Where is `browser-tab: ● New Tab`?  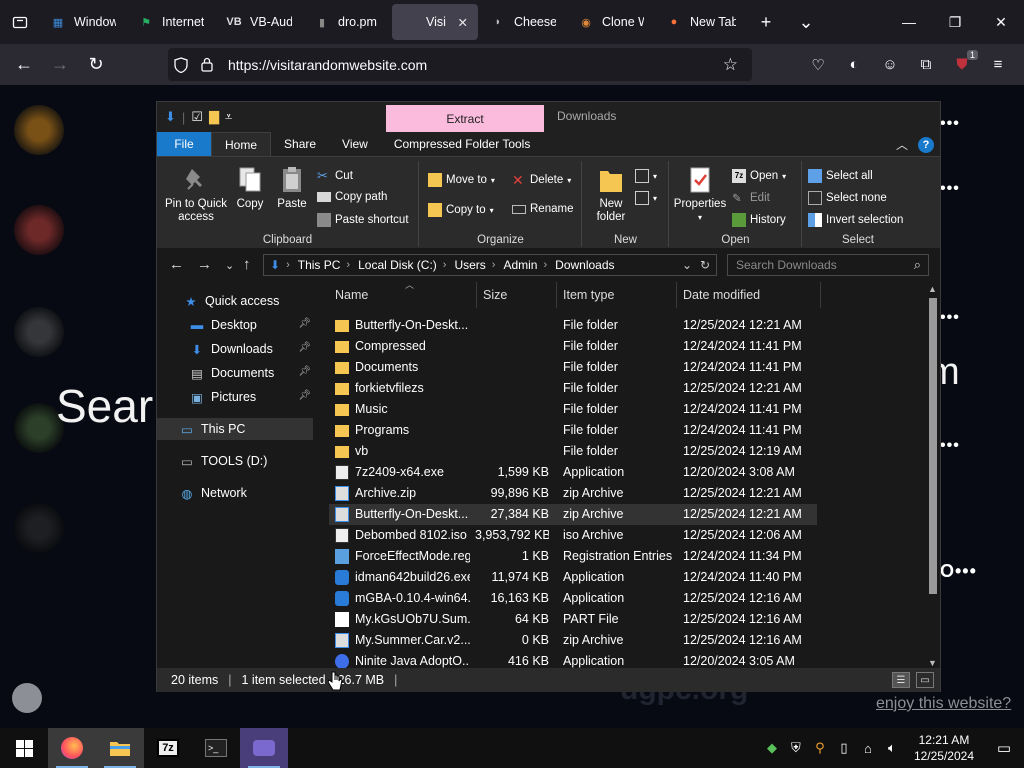 browser-tab: ● New Tab is located at coordinates (701, 22).